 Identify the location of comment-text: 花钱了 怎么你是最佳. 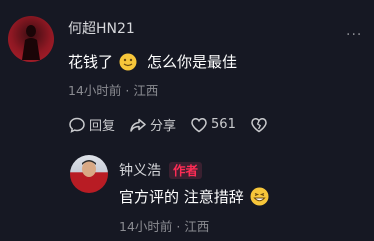
(152, 61).